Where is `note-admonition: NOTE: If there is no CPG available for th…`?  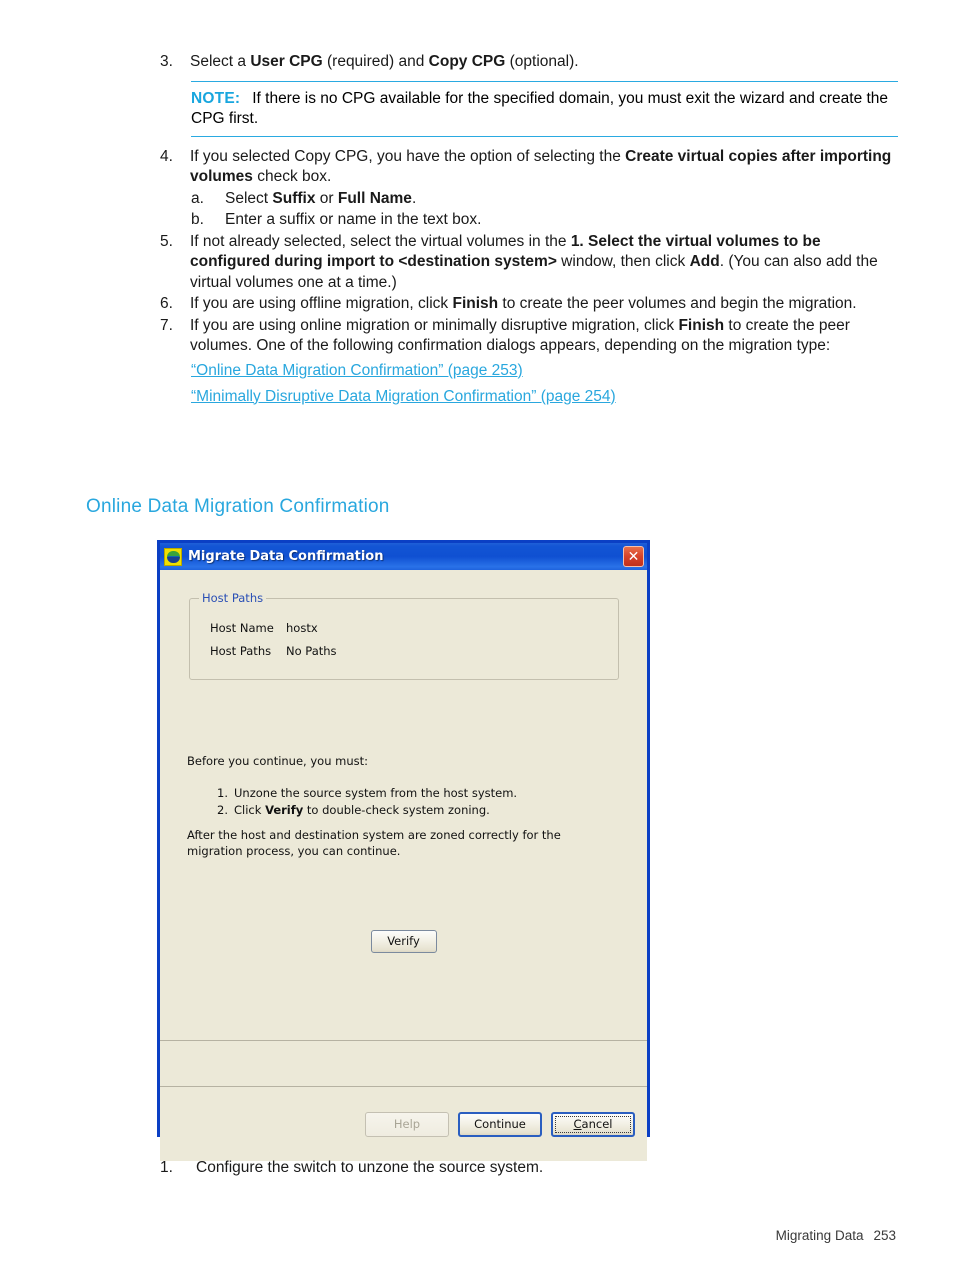
note-admonition: NOTE: If there is no CPG available for th… is located at coordinates (544, 108).